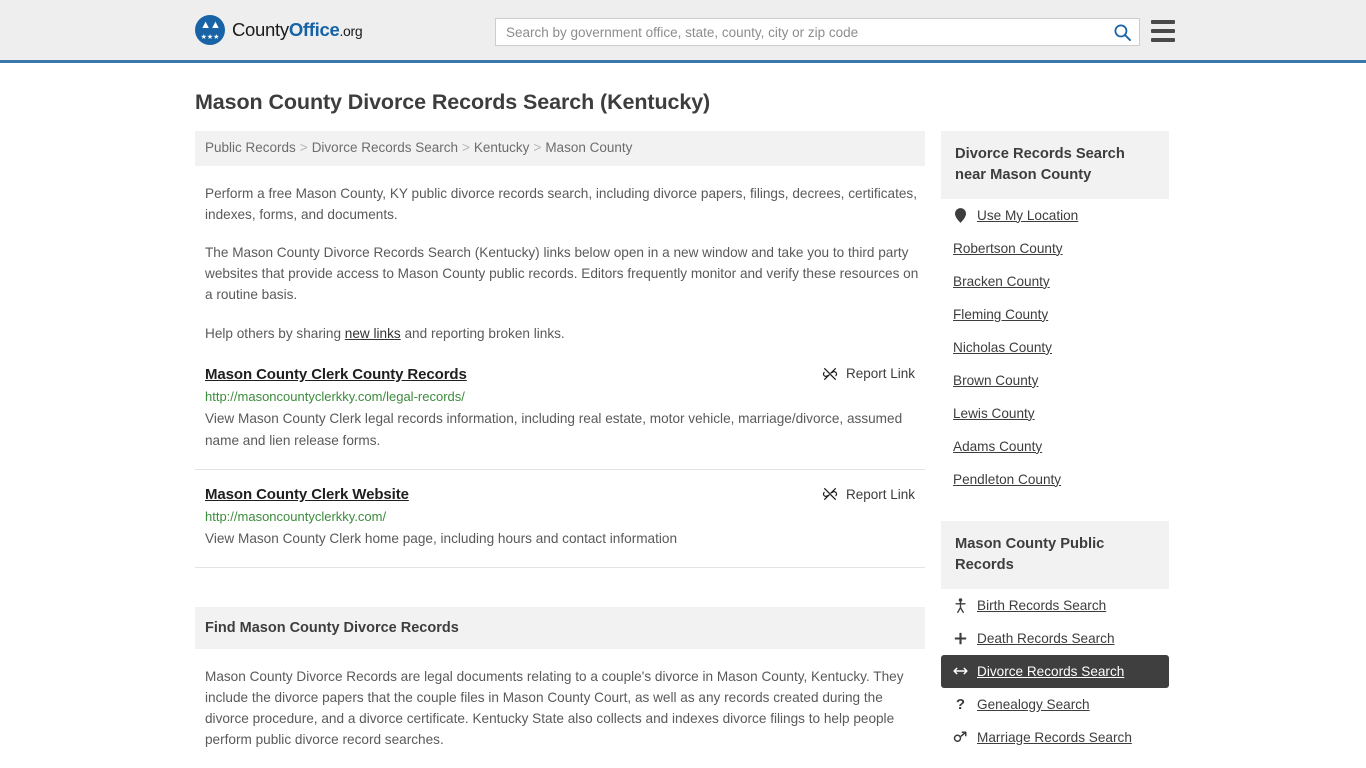  I want to click on site-logo: ▲▲ ★★★ CountyOffice.org, so click(279, 30).